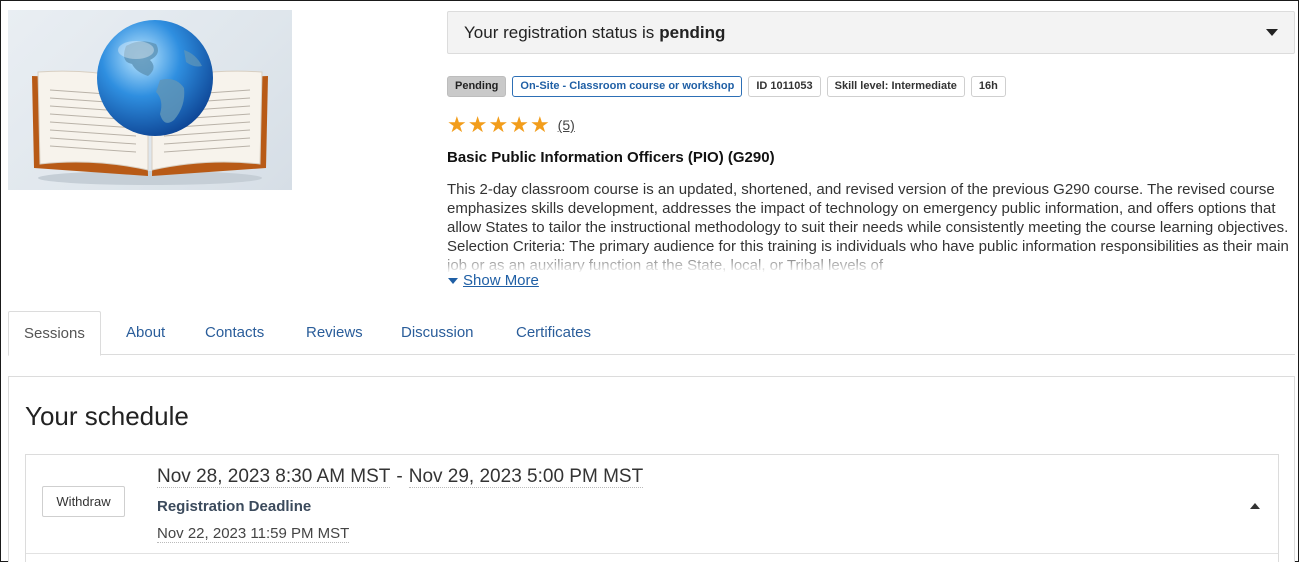 Image resolution: width=1299 pixels, height=562 pixels. Describe the element at coordinates (566, 125) in the screenshot. I see `rating-count-link: (5)` at that location.